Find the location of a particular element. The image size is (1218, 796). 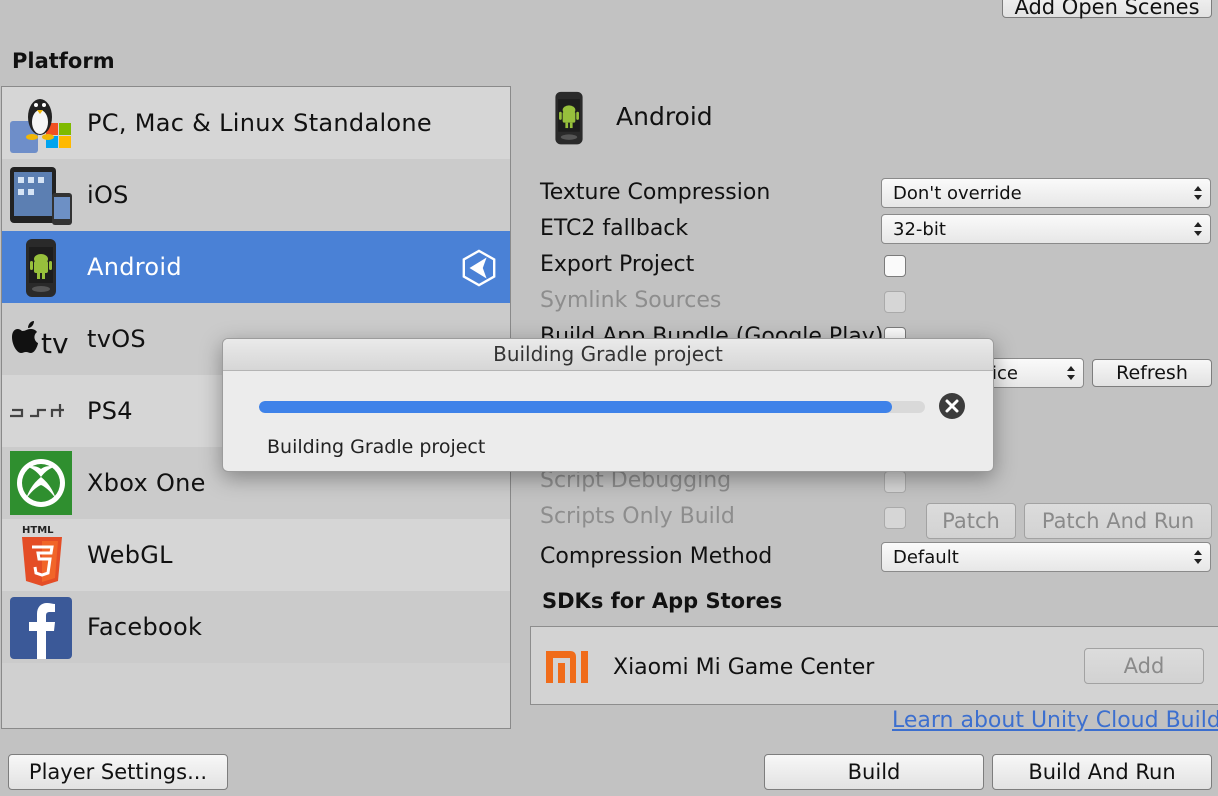

export-project-checkbox is located at coordinates (895, 266).